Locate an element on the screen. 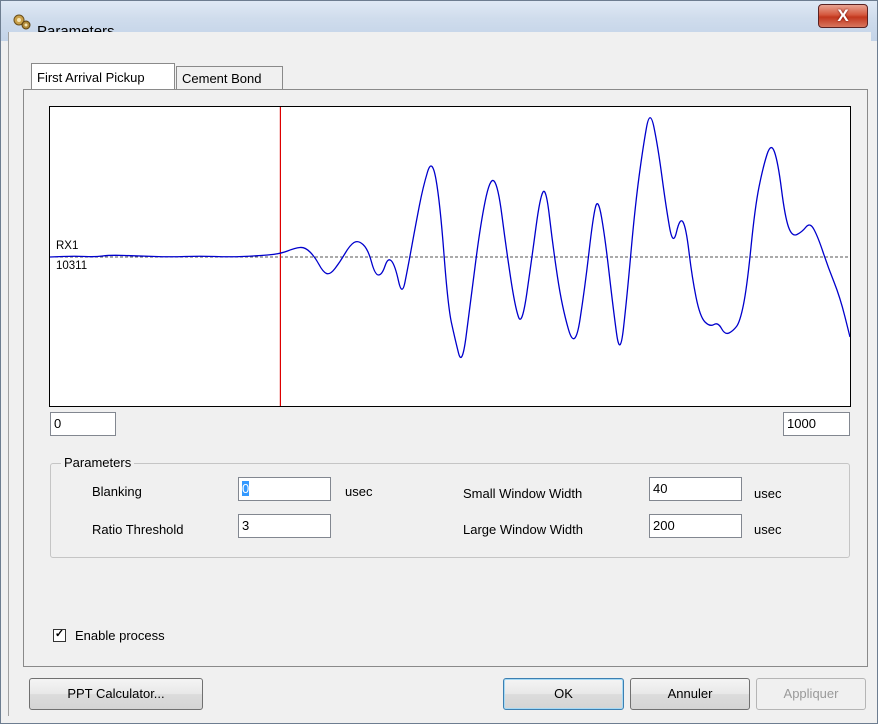 This screenshot has width=878, height=724. cancel-button: Annuler is located at coordinates (690, 694).